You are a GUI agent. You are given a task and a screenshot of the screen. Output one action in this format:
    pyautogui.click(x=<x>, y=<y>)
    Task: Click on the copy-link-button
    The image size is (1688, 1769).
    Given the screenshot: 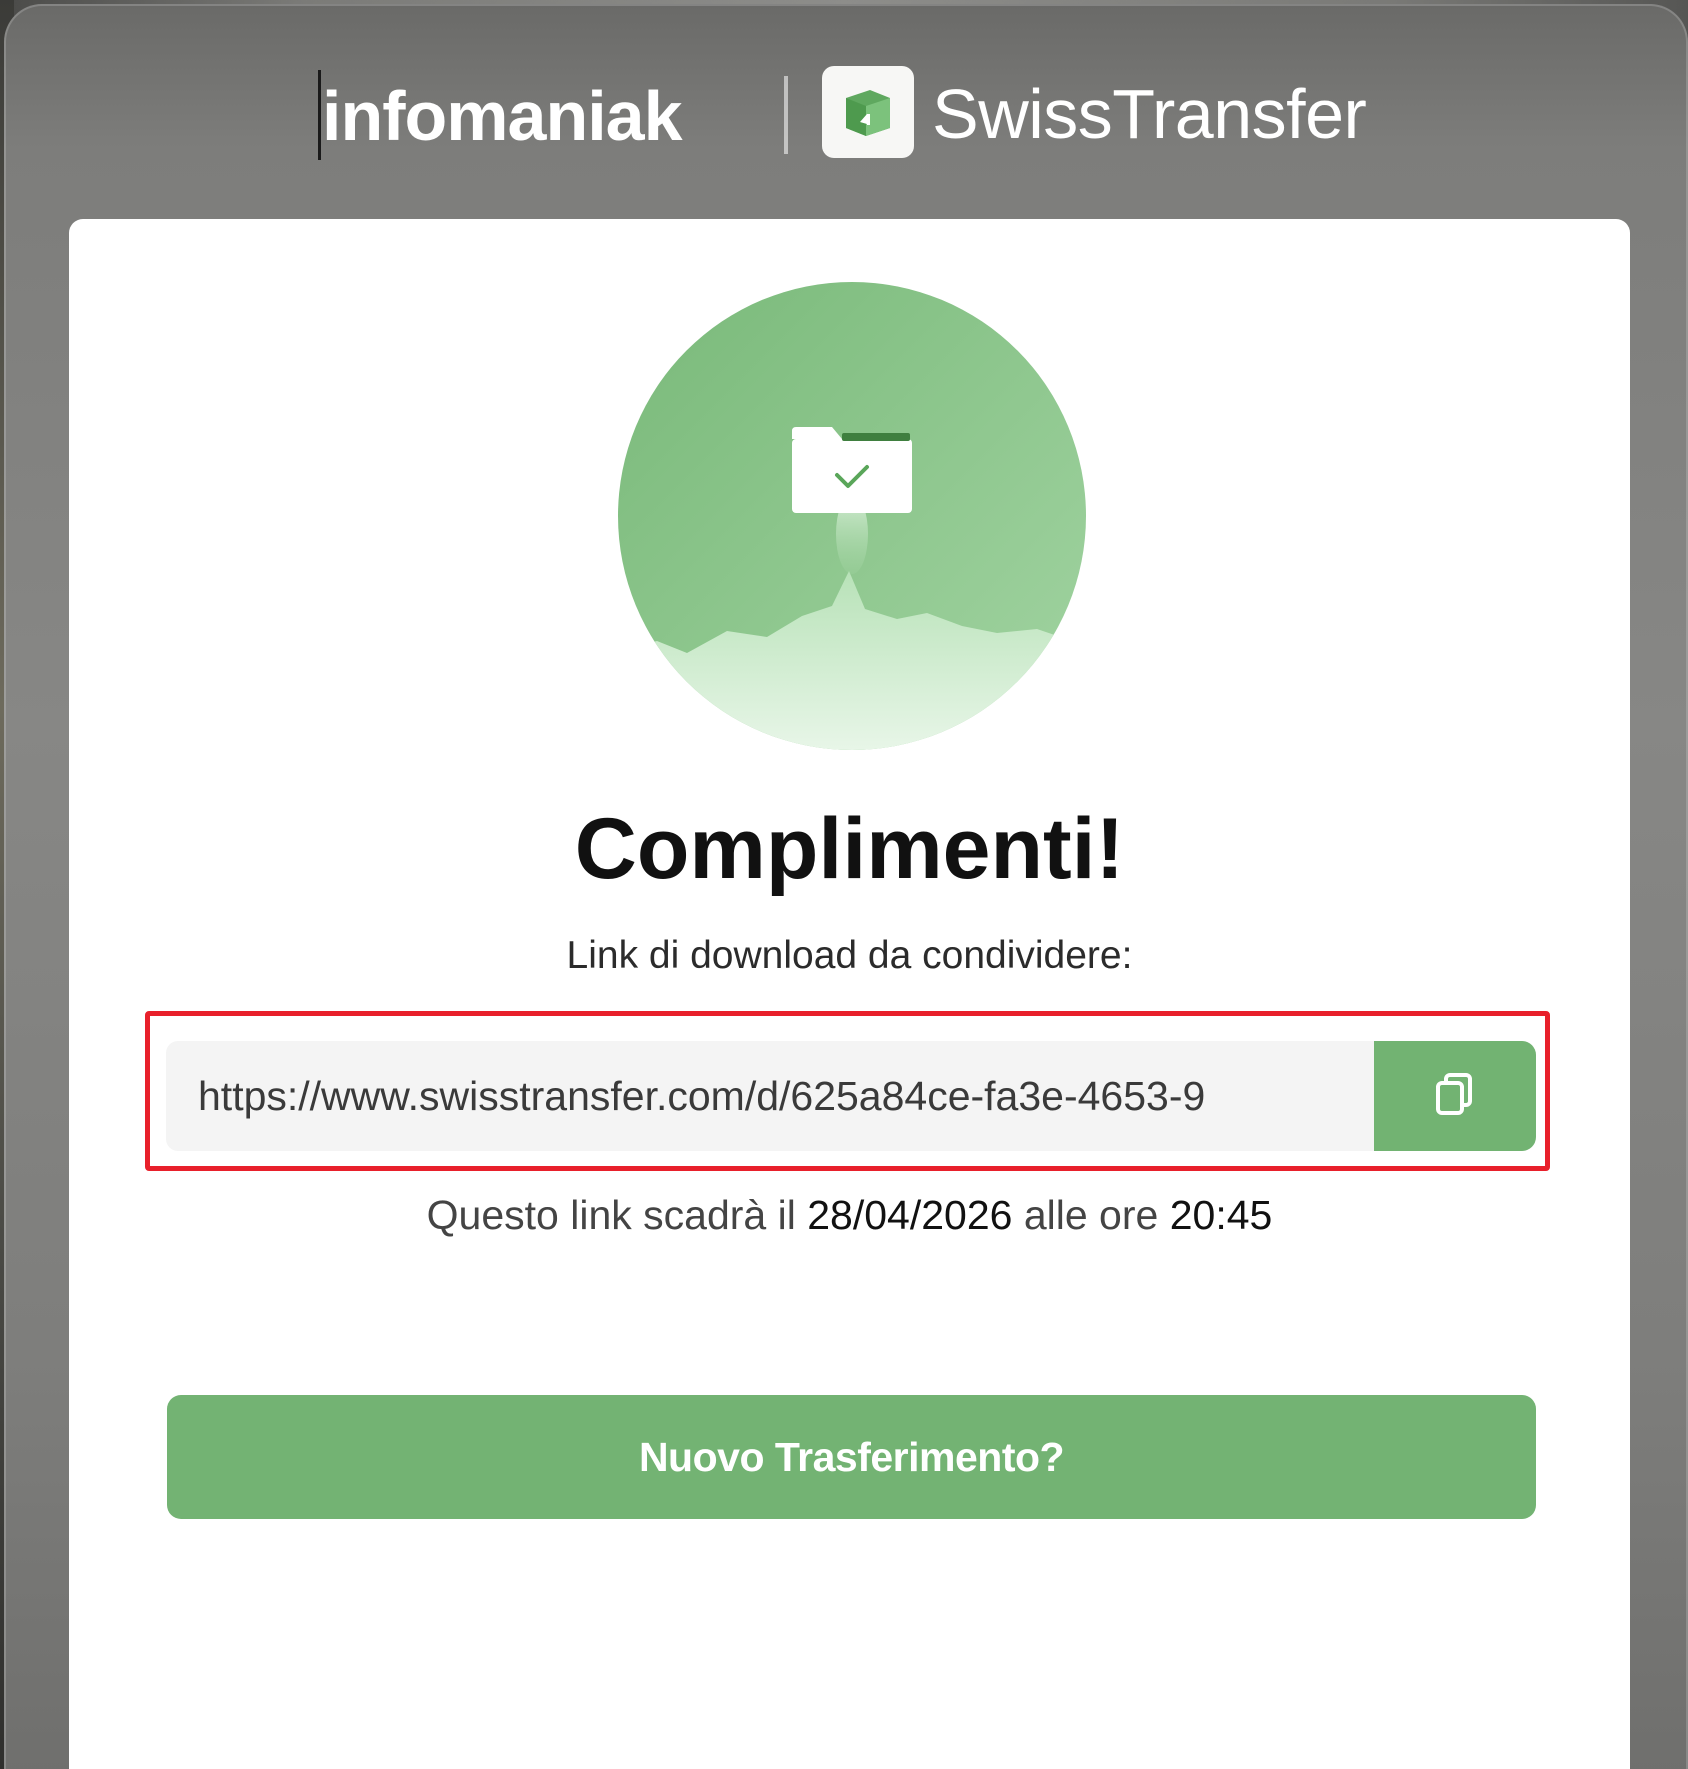 What is the action you would take?
    pyautogui.click(x=1455, y=1096)
    